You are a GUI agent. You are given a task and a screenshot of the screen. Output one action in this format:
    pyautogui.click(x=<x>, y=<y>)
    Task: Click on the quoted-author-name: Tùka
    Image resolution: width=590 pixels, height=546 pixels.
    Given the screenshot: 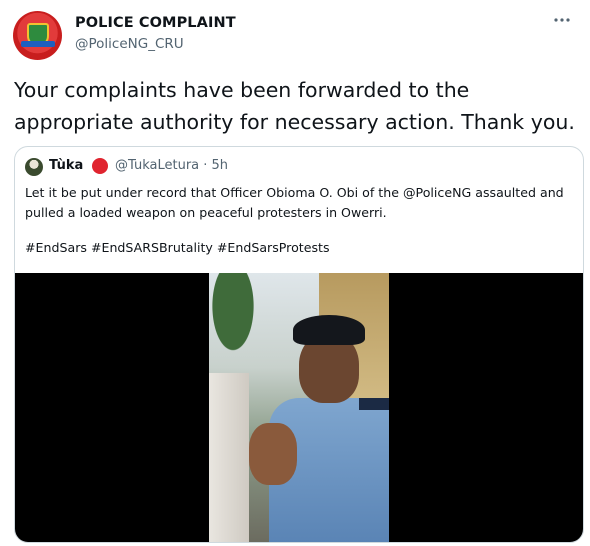 What is the action you would take?
    pyautogui.click(x=66, y=165)
    